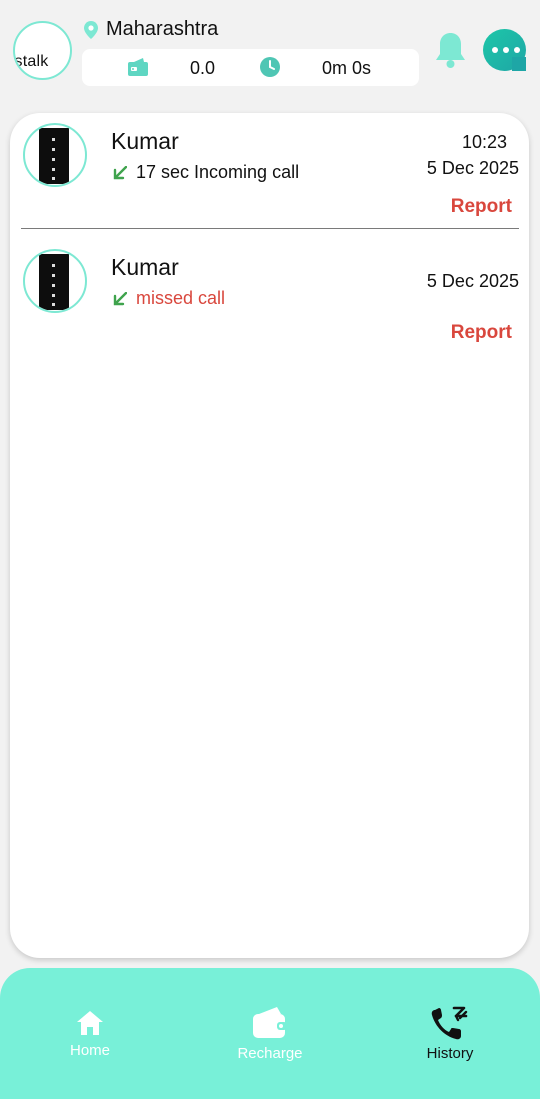  I want to click on call-status: 17 sec Incoming call, so click(206, 172).